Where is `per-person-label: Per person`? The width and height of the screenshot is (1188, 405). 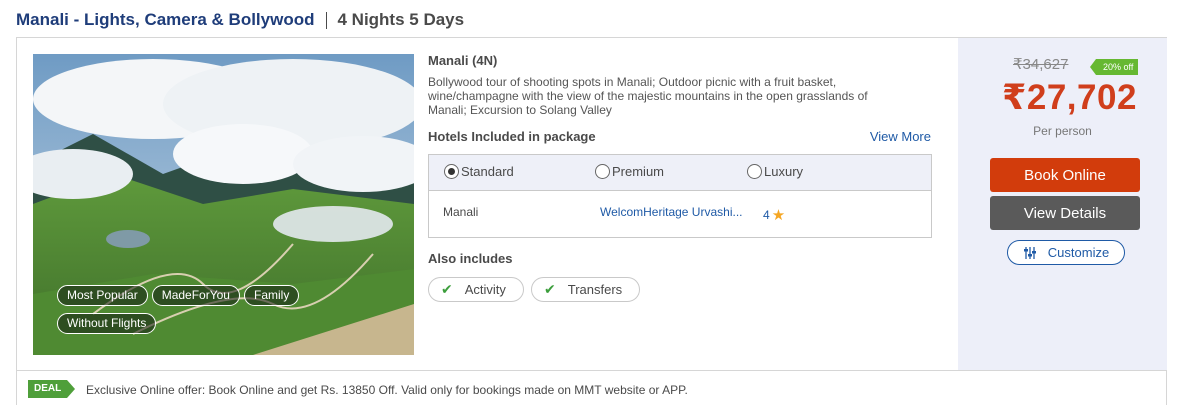 per-person-label: Per person is located at coordinates (1062, 131).